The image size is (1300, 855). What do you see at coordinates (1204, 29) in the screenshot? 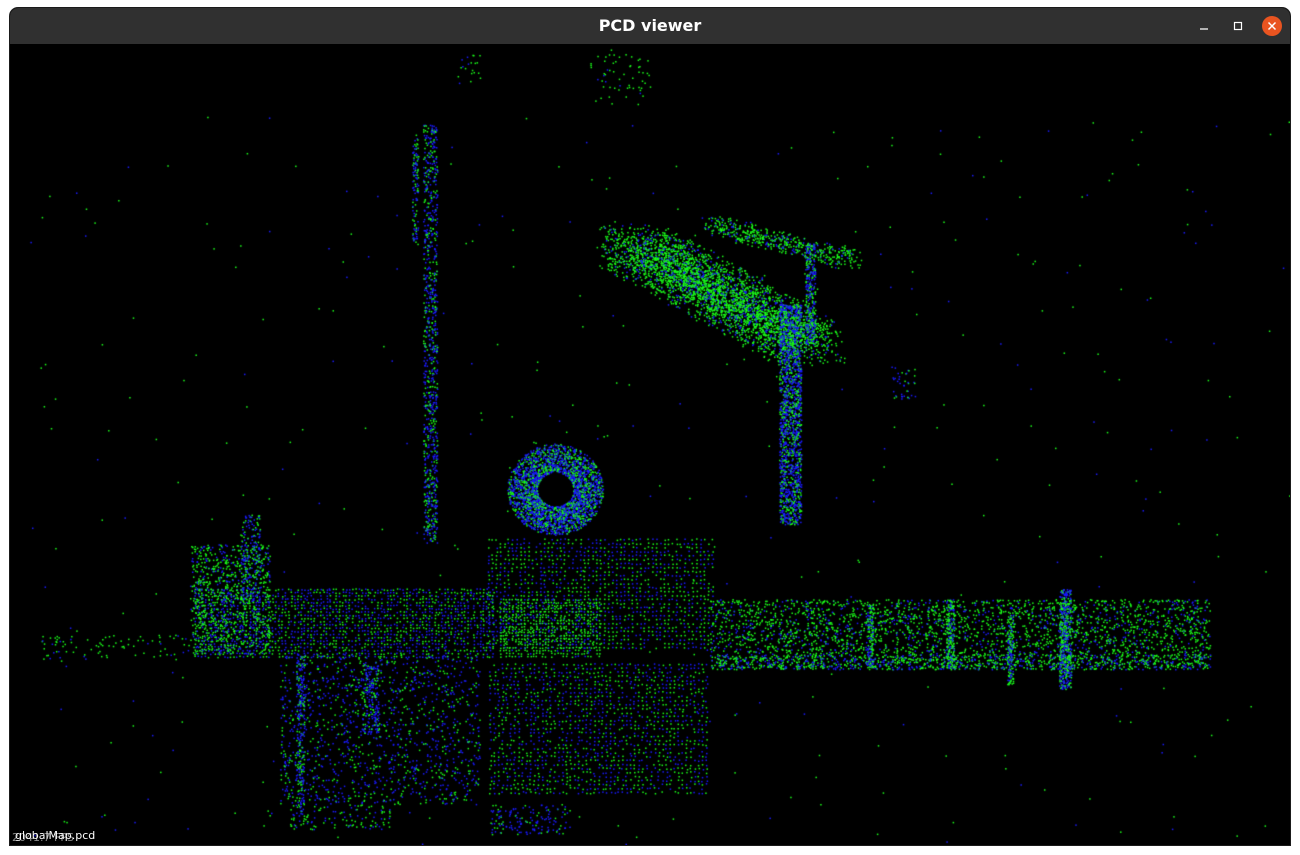
I see `minimize-icon` at bounding box center [1204, 29].